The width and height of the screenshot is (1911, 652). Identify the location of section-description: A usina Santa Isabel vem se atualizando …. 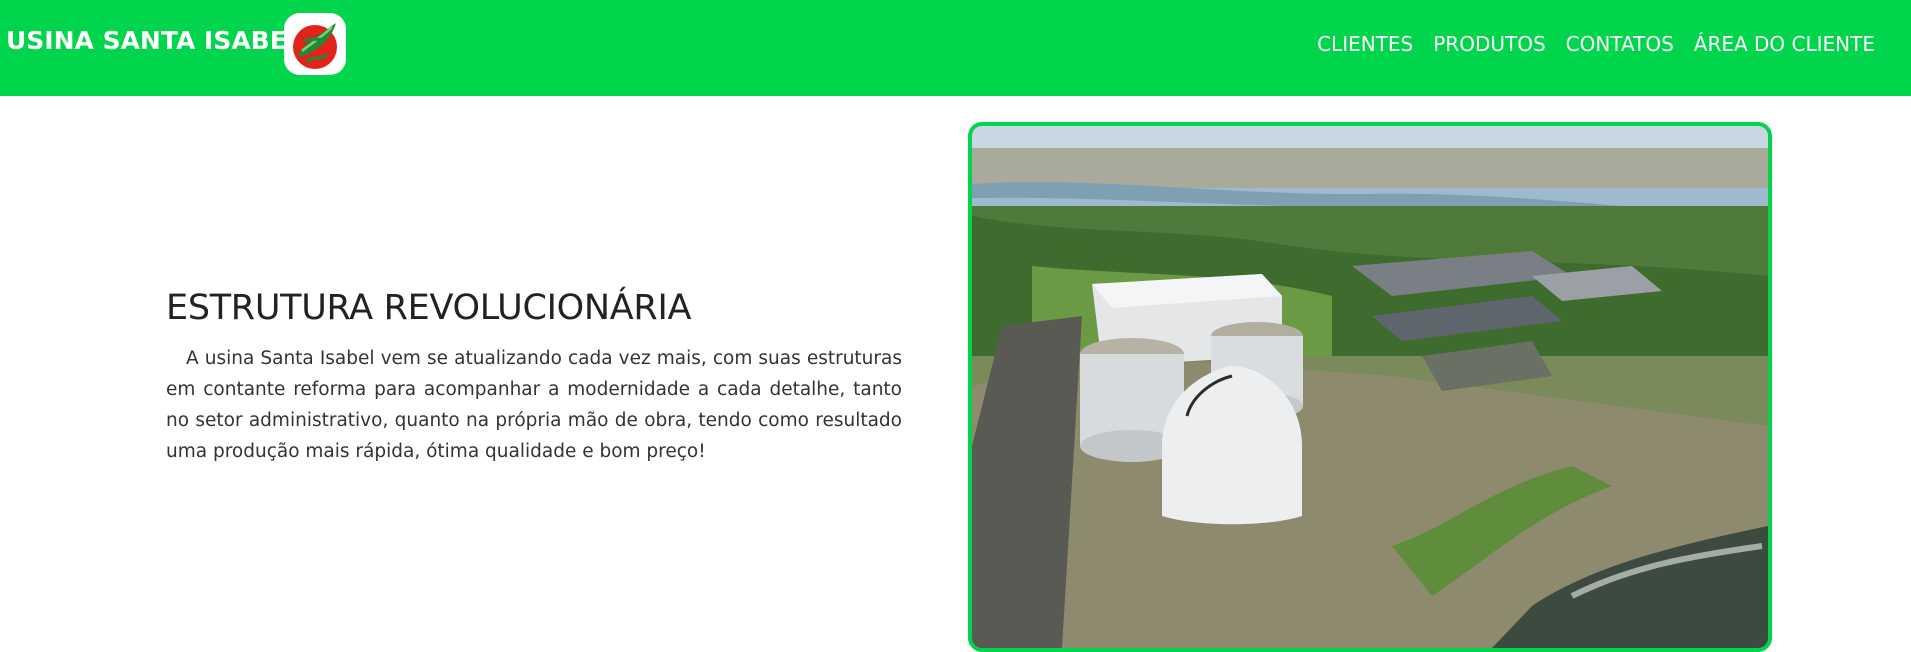
(534, 405).